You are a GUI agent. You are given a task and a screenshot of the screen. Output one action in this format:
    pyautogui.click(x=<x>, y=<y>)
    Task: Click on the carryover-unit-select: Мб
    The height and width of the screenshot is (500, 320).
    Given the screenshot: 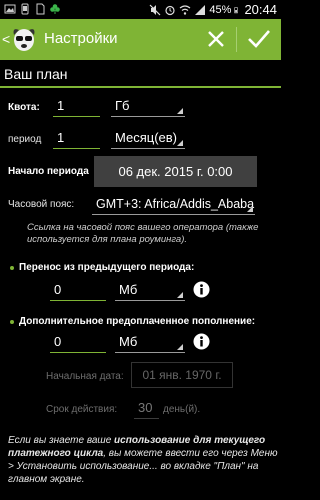 What is the action you would take?
    pyautogui.click(x=150, y=291)
    